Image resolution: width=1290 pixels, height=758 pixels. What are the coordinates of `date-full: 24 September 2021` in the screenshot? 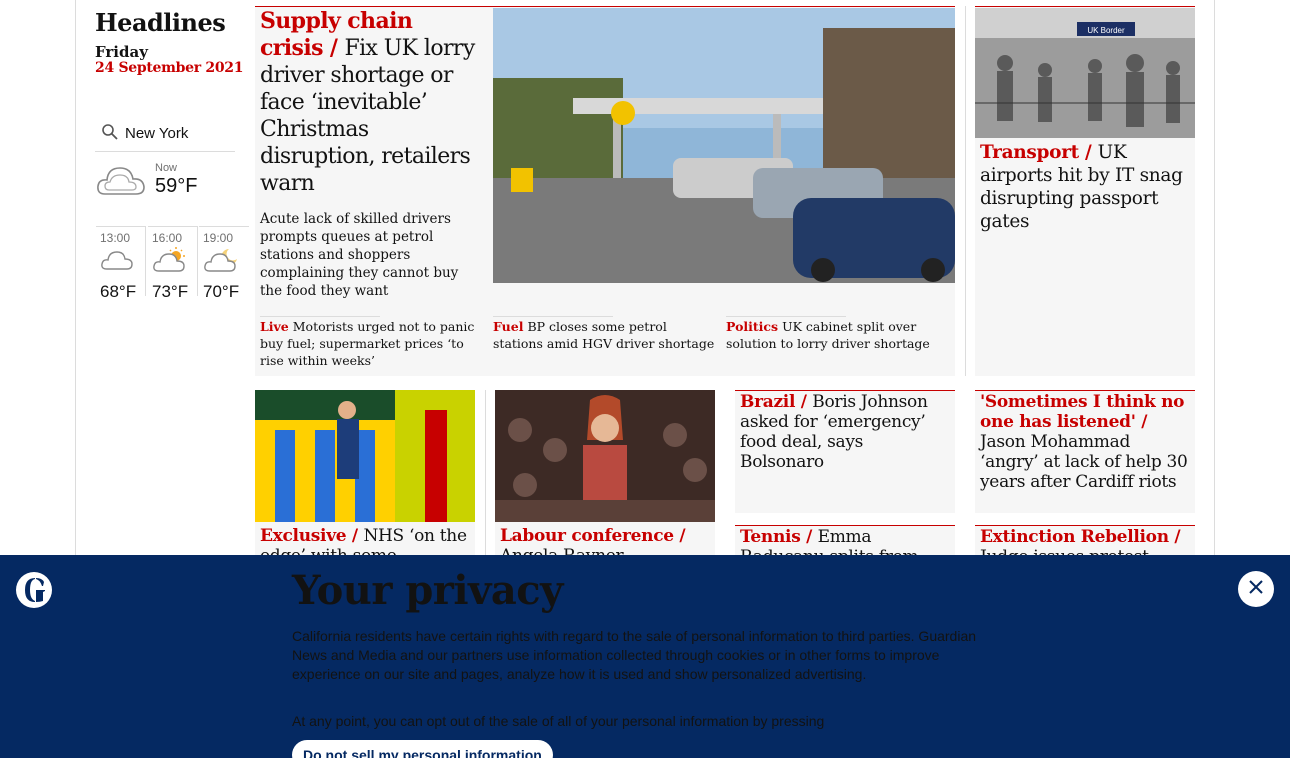 It's located at (169, 68).